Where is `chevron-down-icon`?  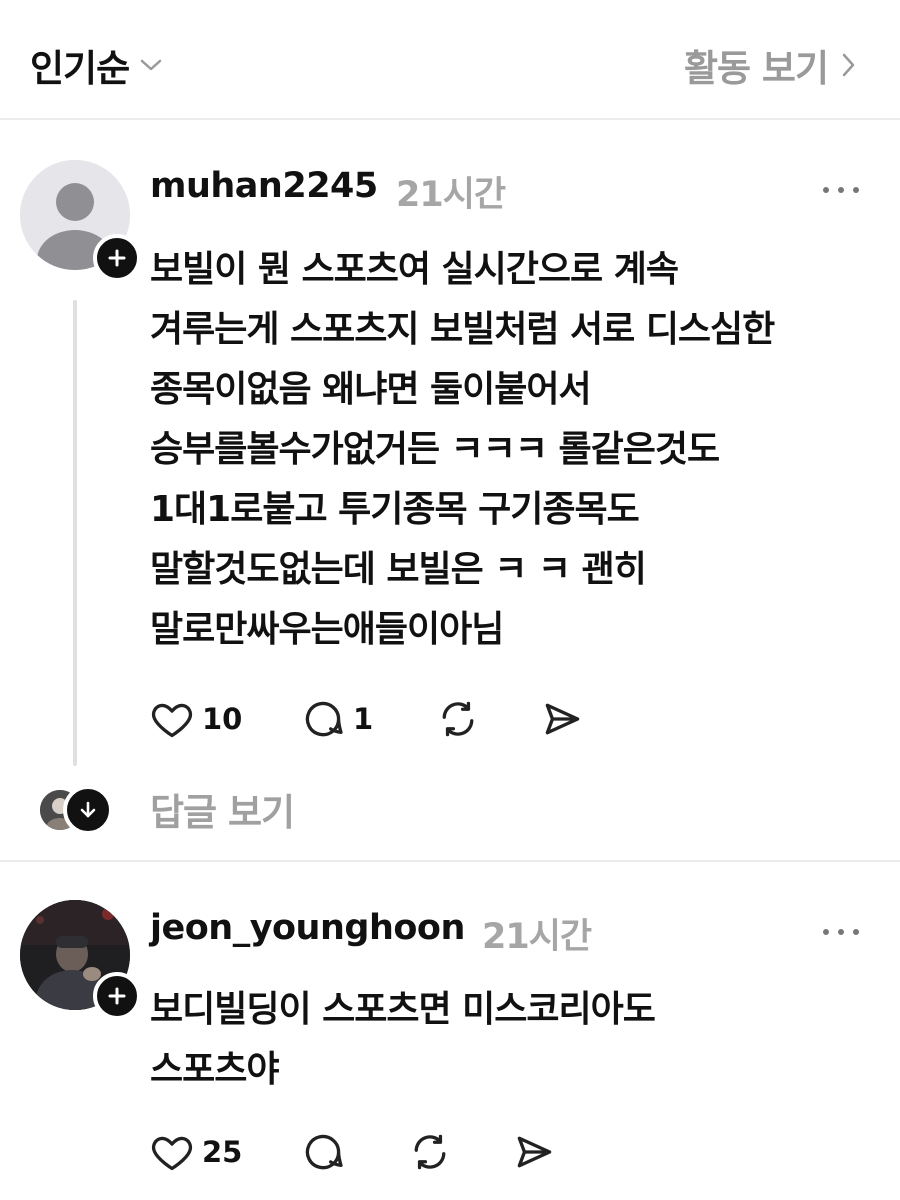 chevron-down-icon is located at coordinates (151, 65).